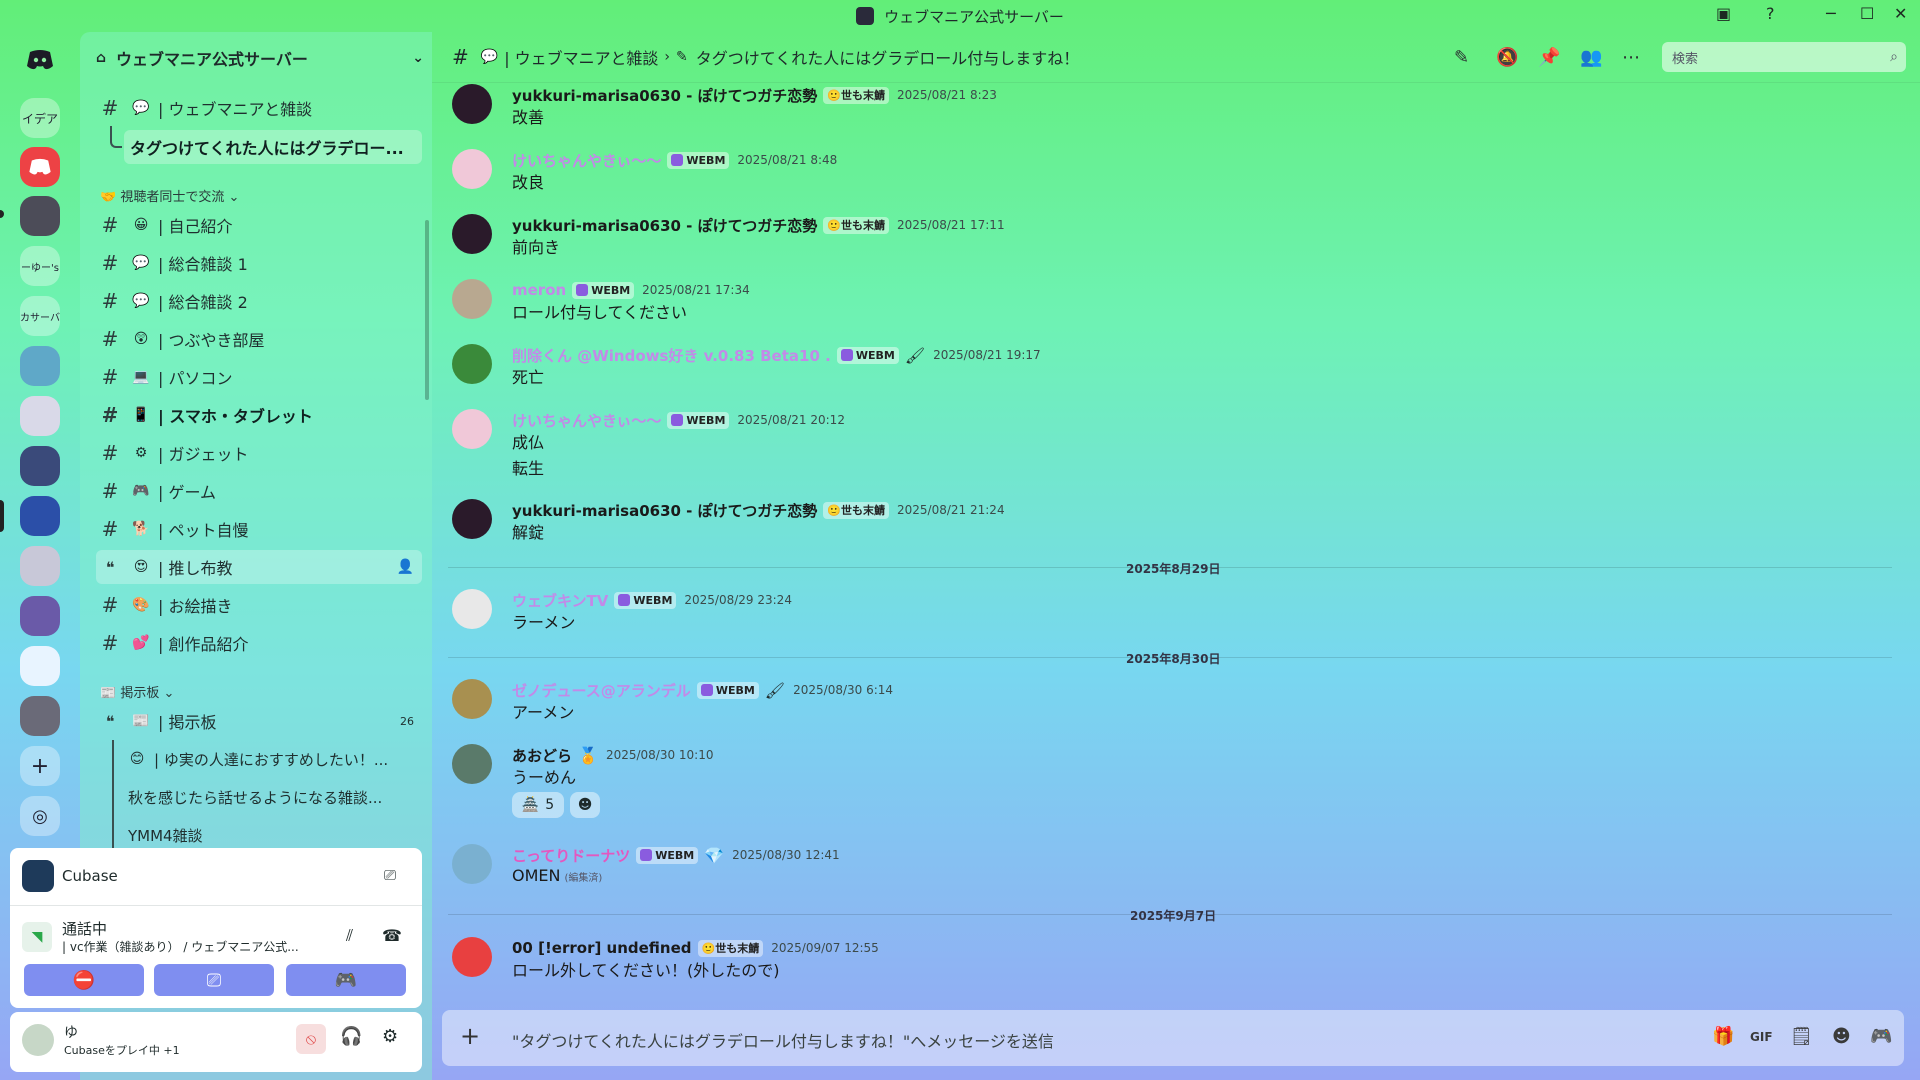  What do you see at coordinates (1867, 13) in the screenshot?
I see `maximize-button: ☐` at bounding box center [1867, 13].